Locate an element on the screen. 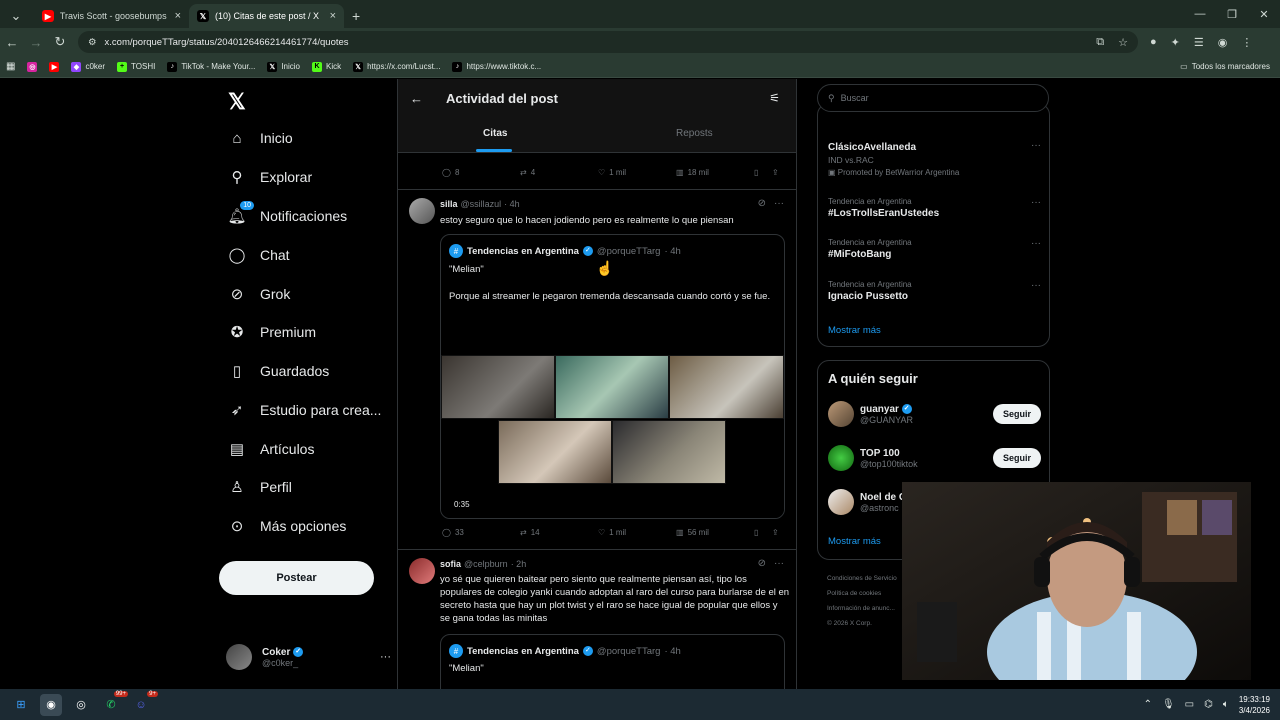 The height and width of the screenshot is (720, 1280). footer-link: Política de cookies is located at coordinates (862, 593).